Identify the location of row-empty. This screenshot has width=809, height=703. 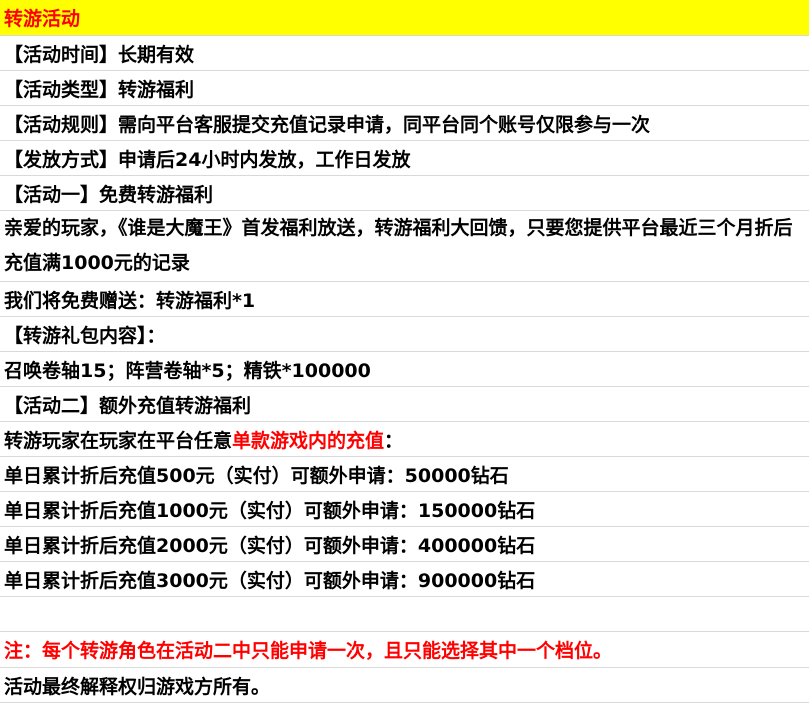
(404, 614).